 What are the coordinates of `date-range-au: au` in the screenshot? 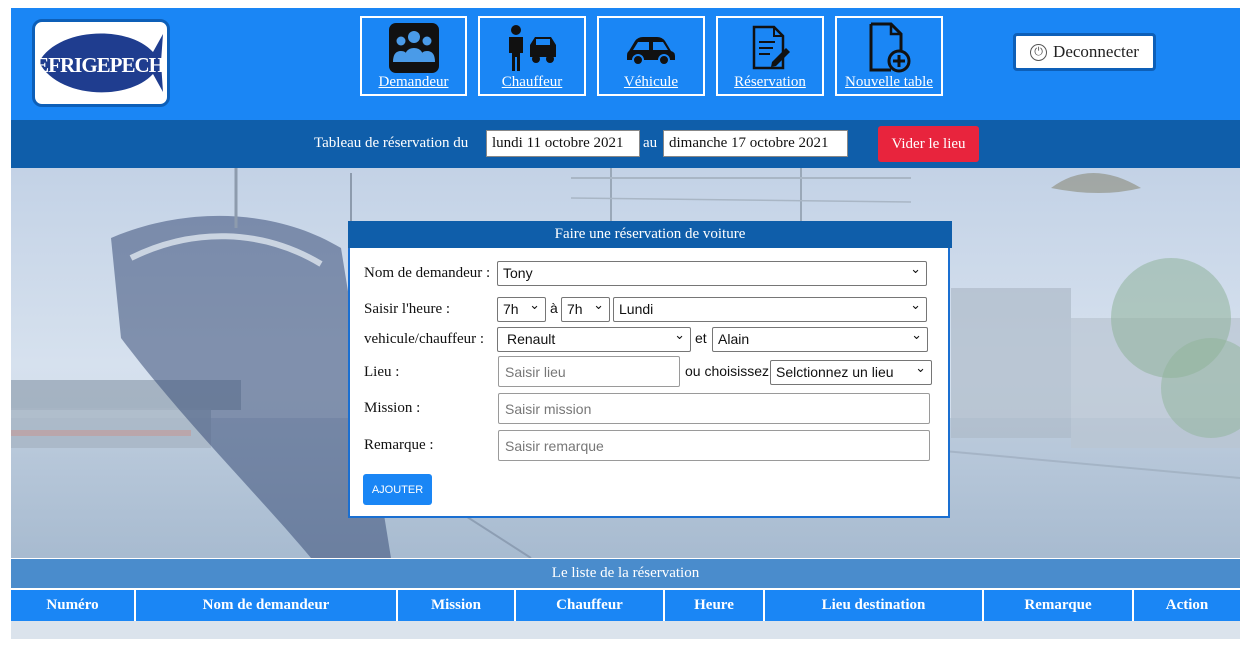 It's located at (650, 143).